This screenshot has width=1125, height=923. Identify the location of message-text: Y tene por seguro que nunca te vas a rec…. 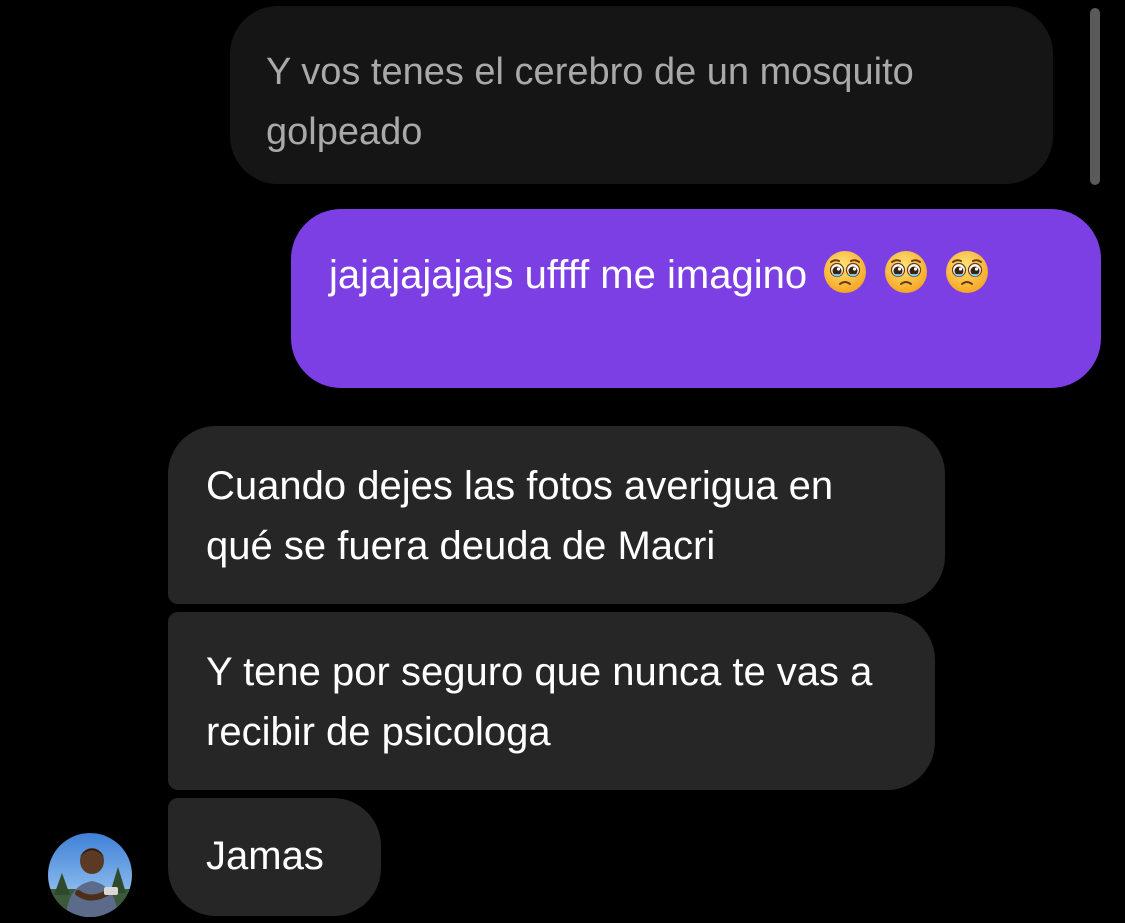
(539, 702).